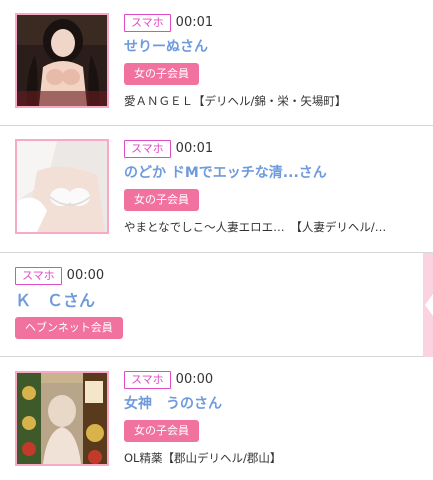  Describe the element at coordinates (69, 328) in the screenshot. I see `member-type-badge: ヘブンネット会員` at that location.